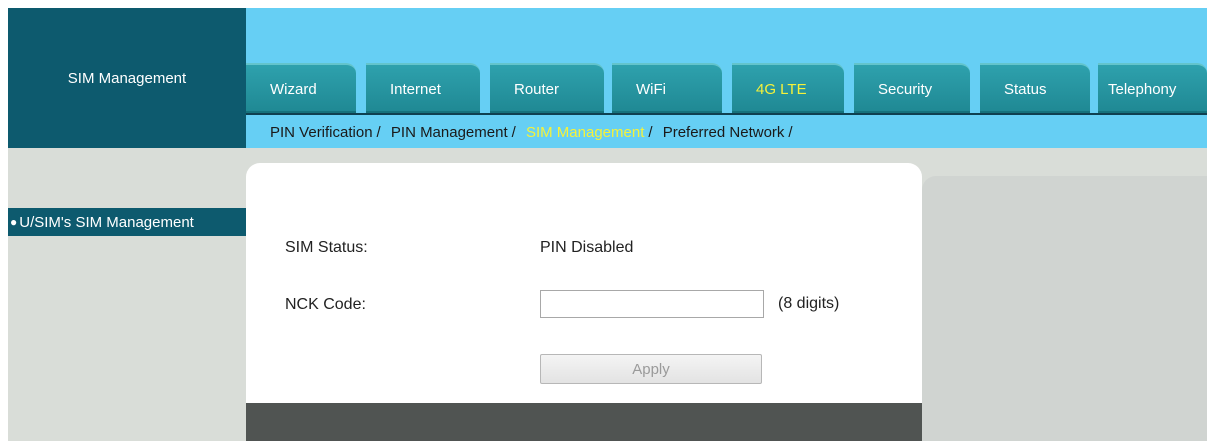  I want to click on sidebar-item-sim-management: ● U/SIM's SIM Management, so click(128, 222).